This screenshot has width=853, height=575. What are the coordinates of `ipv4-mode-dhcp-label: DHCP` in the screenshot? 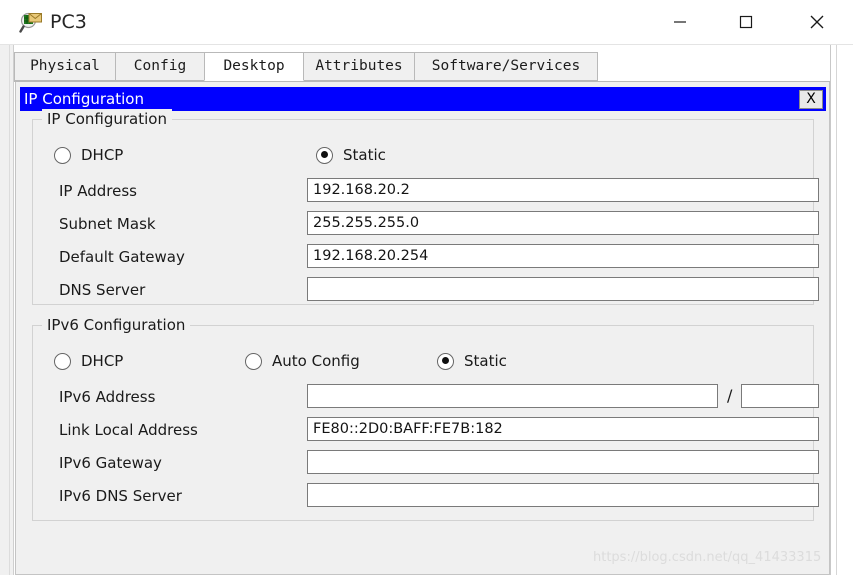 It's located at (102, 155).